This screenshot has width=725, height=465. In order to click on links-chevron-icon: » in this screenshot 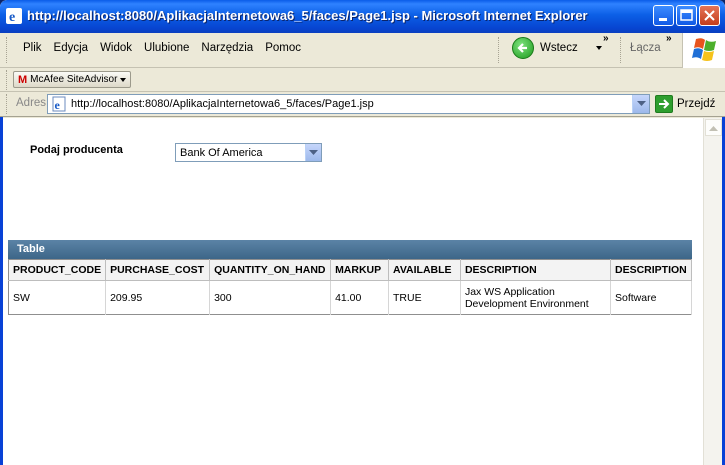, I will do `click(669, 38)`.